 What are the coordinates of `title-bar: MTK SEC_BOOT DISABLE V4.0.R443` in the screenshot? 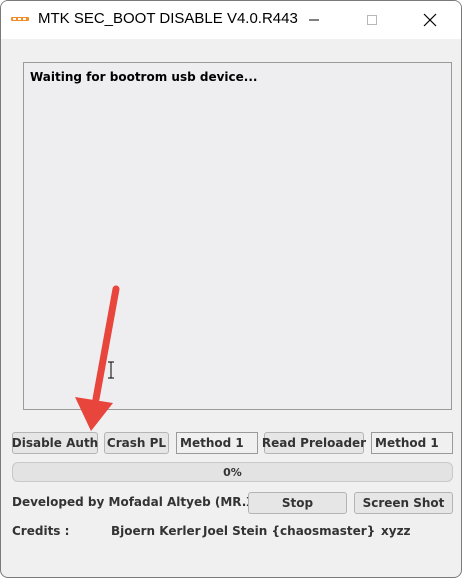 It's located at (231, 20).